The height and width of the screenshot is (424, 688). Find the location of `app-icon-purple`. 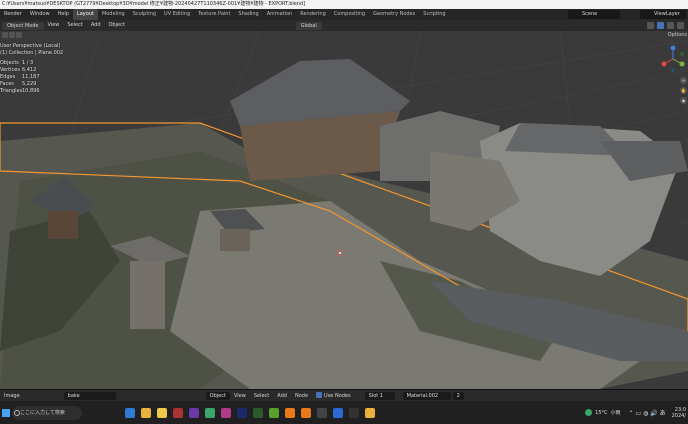

app-icon-purple is located at coordinates (194, 412).